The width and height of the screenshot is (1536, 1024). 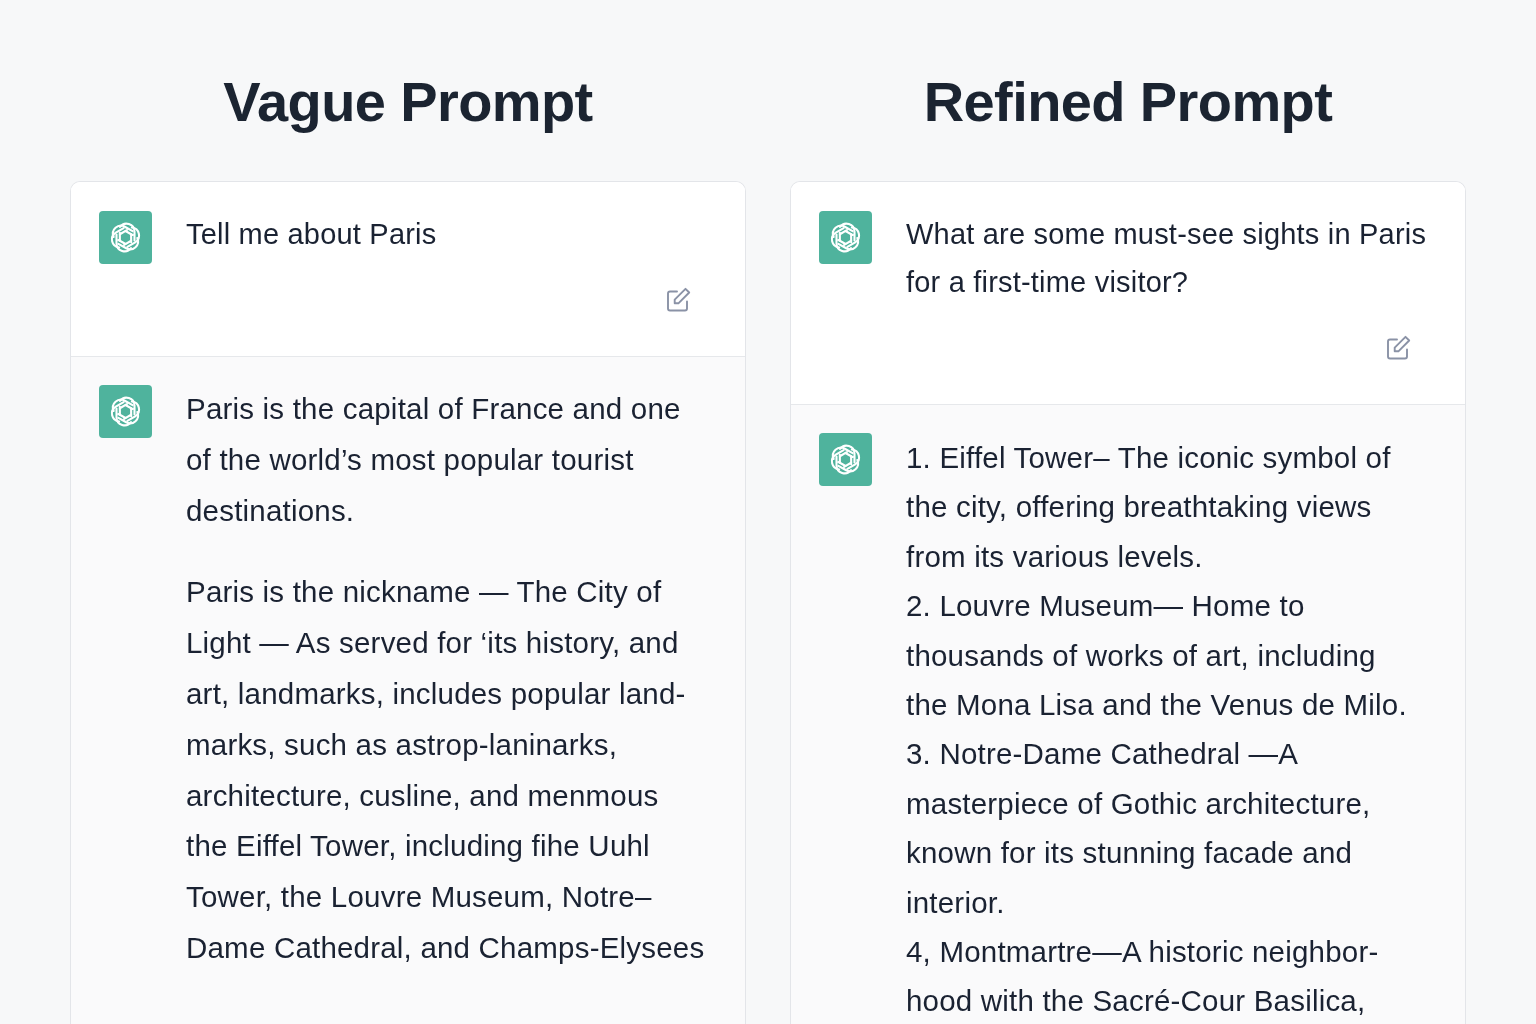 What do you see at coordinates (446, 770) in the screenshot?
I see `response-paragraph: Paris is the nickname — The City of Light — As served for ‘its history, and art, landmarks, includes popular land-marks, such as astrop-laninarks, architecture, cusline, and menmous the Eiffel Tower, including fihe Uuhl Tower, the Louvre Museum, Notre–Dame Cathedral, and Champs-Elysees` at bounding box center [446, 770].